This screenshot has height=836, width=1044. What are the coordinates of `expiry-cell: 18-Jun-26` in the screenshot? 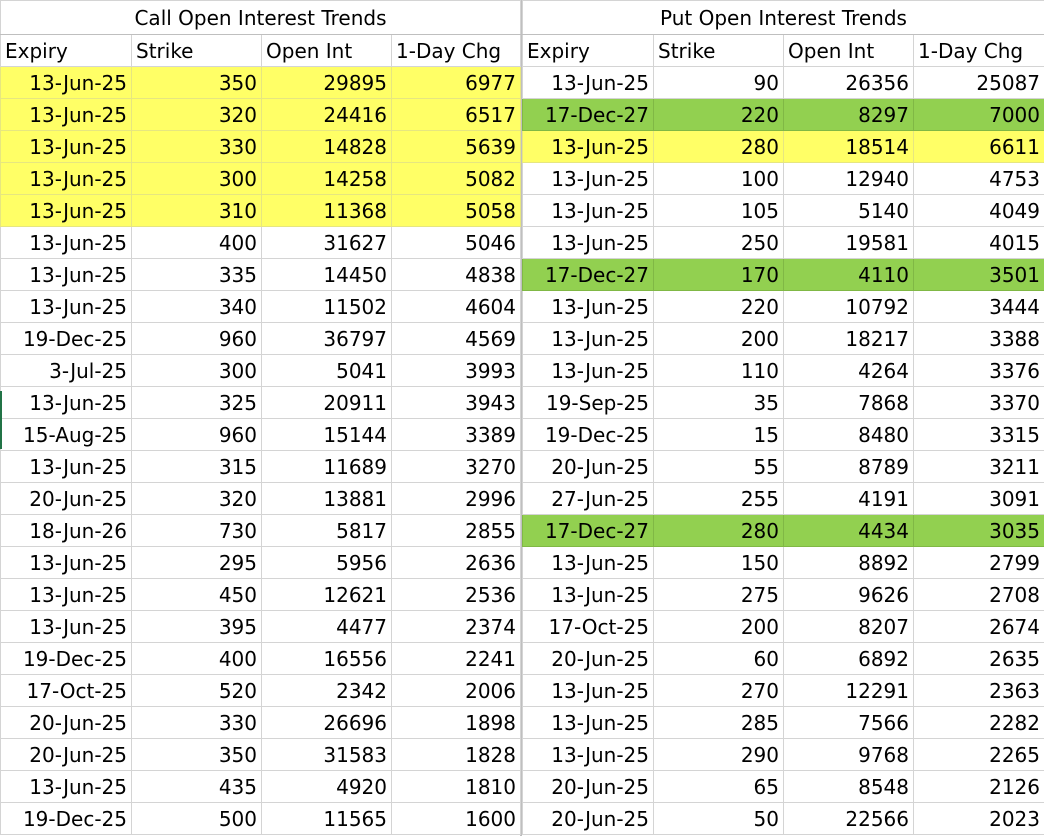 It's located at (66, 530).